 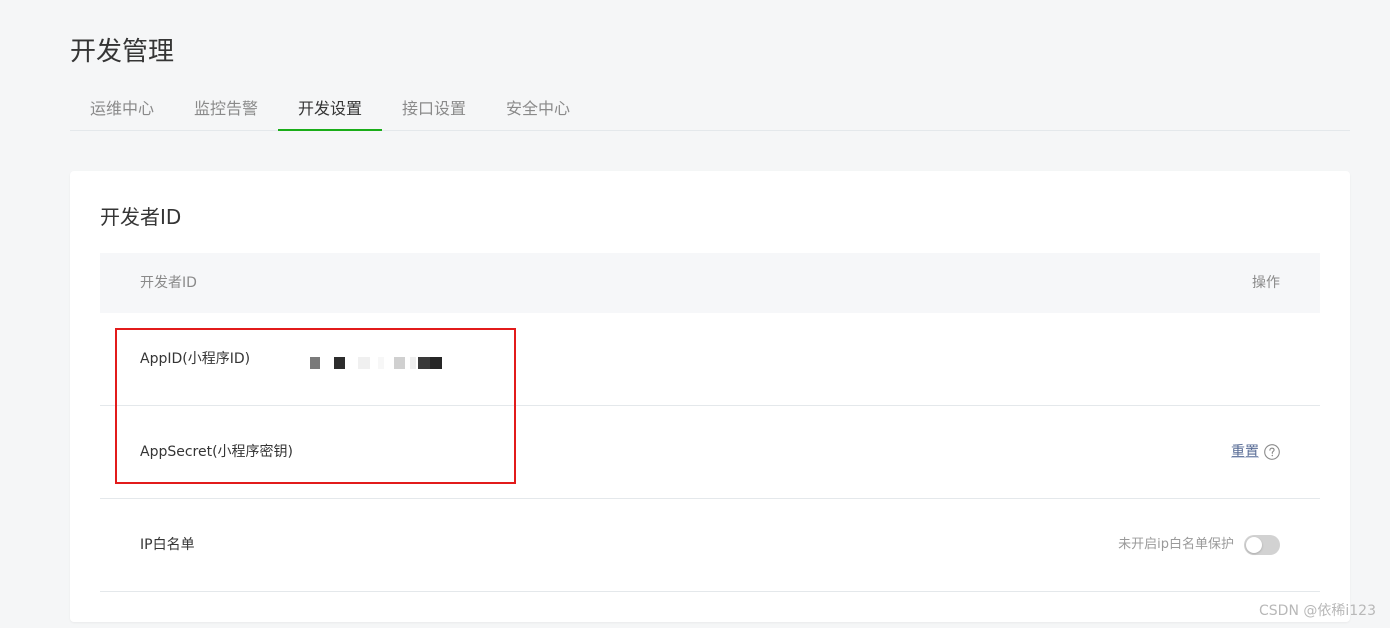 What do you see at coordinates (226, 109) in the screenshot?
I see `tab-monitoring-alerts: 监控告警` at bounding box center [226, 109].